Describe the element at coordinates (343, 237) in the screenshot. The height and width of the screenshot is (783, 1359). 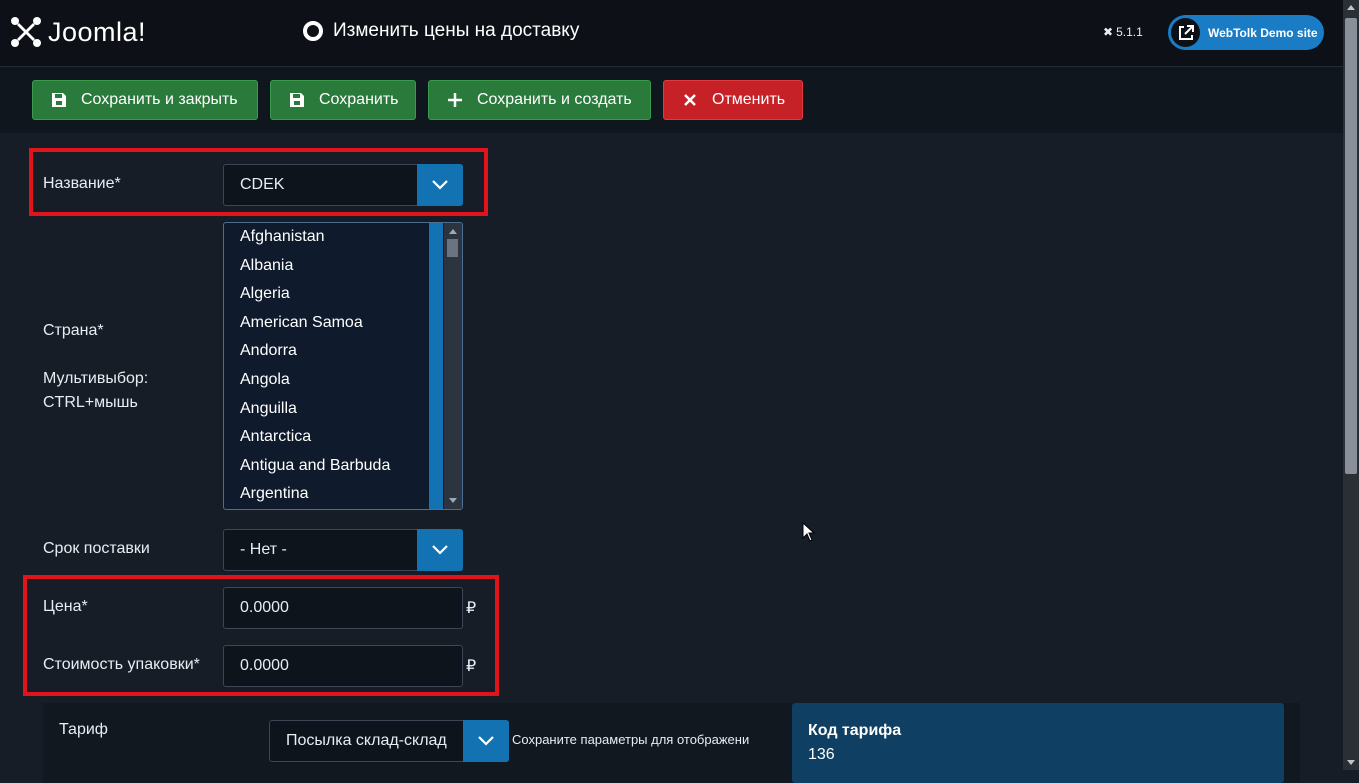
I see `country-option: Afghanistan` at that location.